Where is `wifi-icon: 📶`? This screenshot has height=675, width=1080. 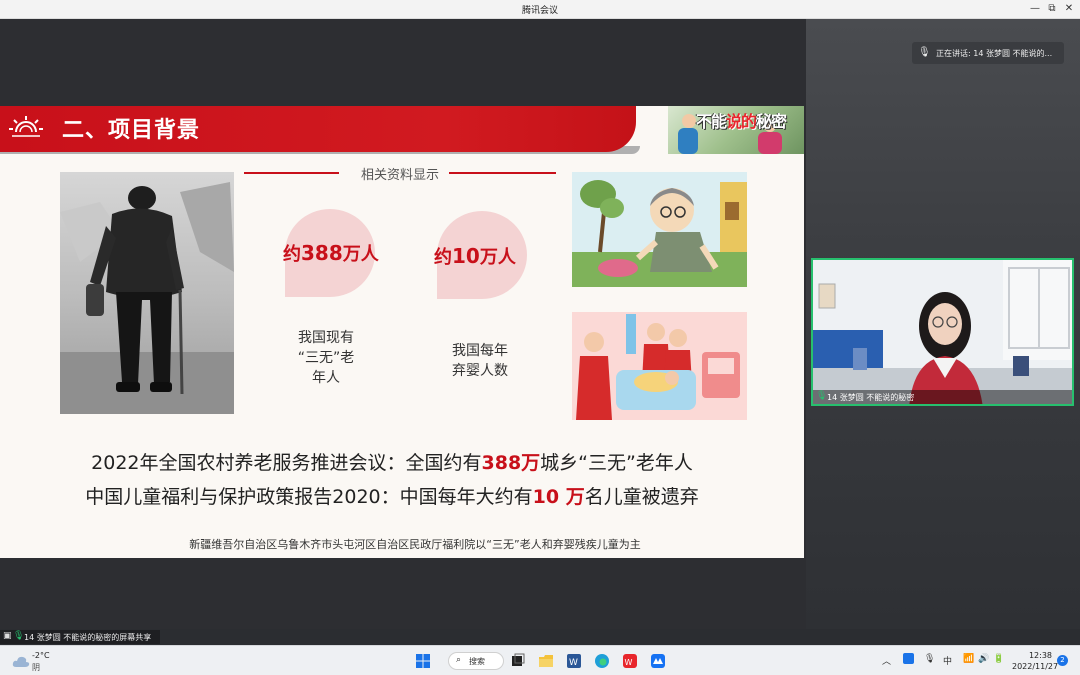 wifi-icon: 📶 is located at coordinates (968, 659).